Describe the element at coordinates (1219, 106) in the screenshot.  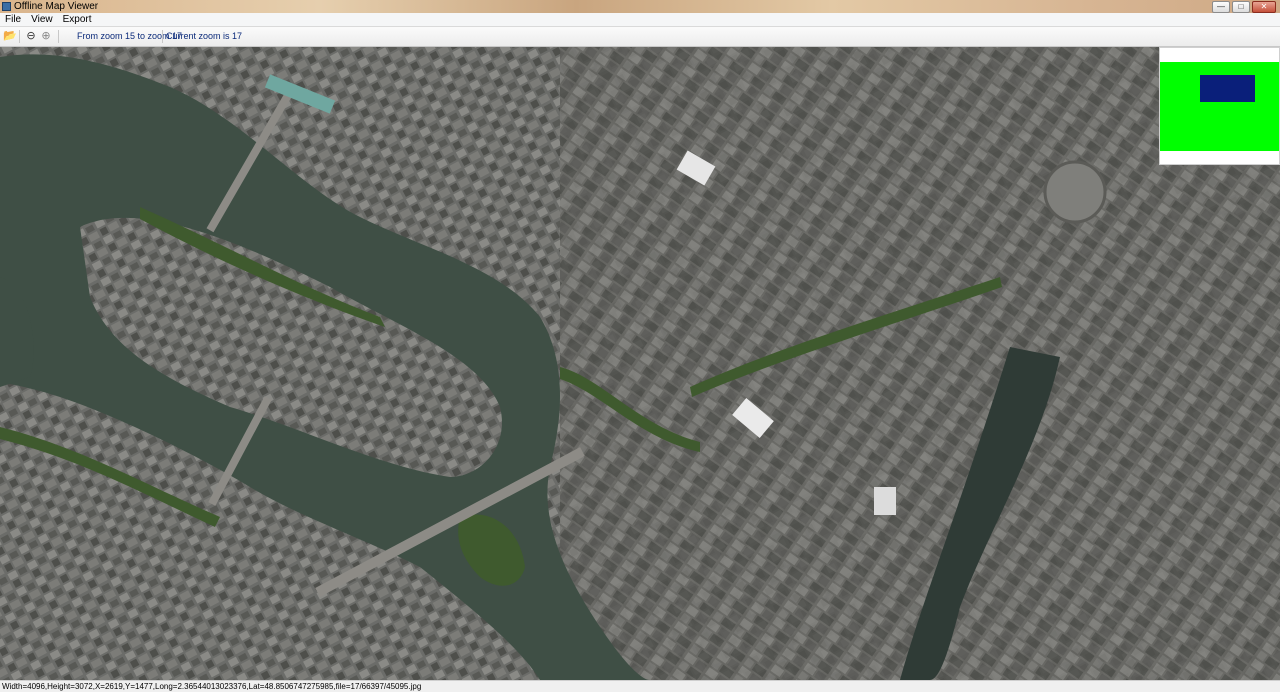
I see `minimap` at that location.